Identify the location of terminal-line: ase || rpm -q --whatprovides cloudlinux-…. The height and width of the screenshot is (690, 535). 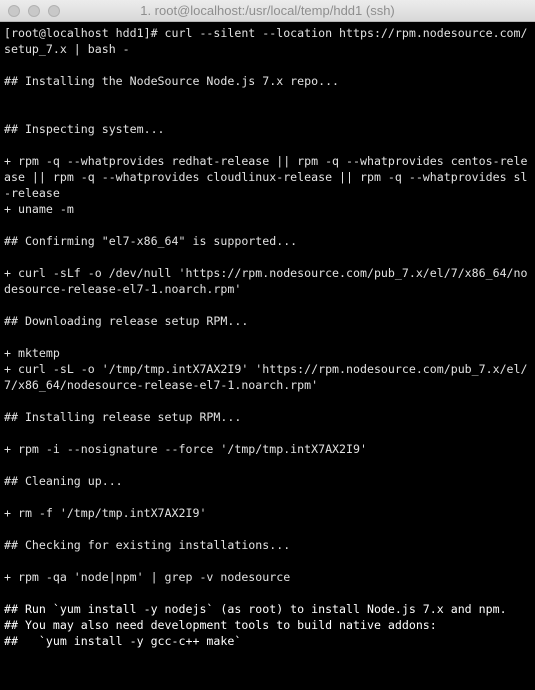
(266, 177).